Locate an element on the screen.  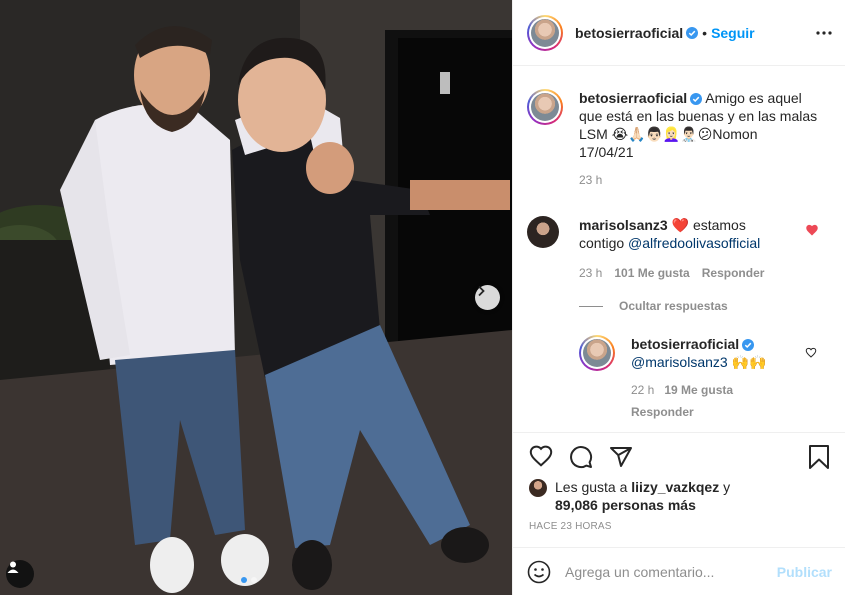
hide-replies-button: Ocultar respuestas is located at coordinates (653, 306).